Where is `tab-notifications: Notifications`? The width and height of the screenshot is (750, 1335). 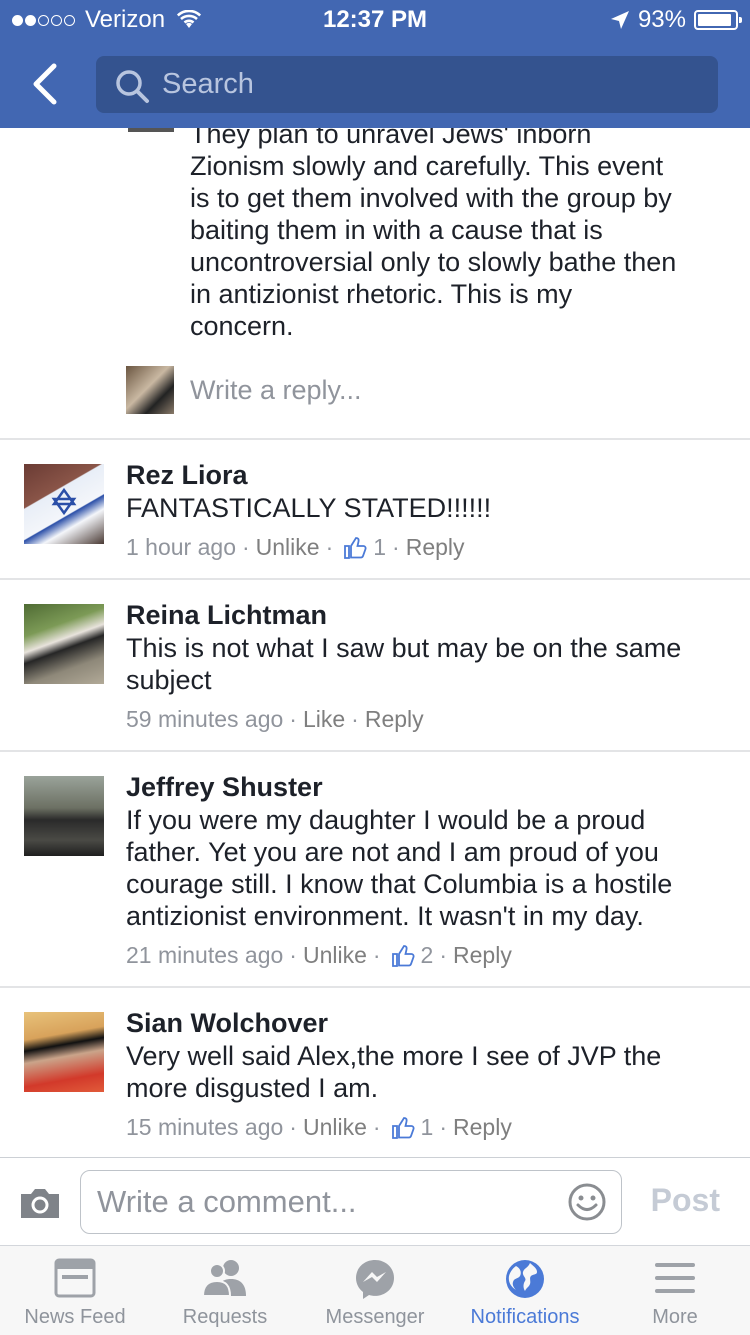 tab-notifications: Notifications is located at coordinates (525, 1290).